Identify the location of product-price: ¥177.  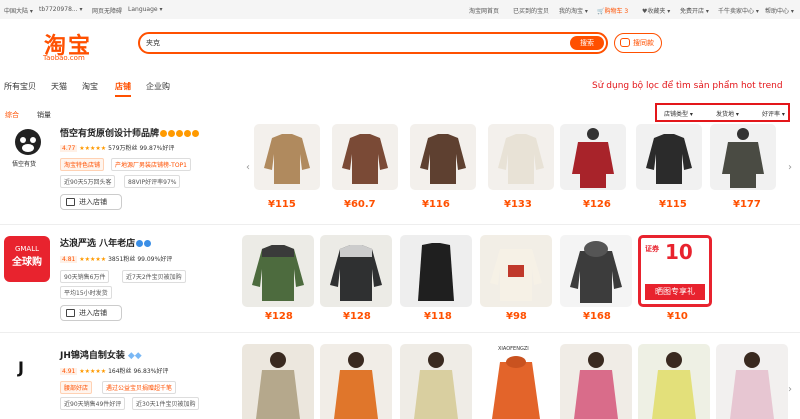
(747, 204).